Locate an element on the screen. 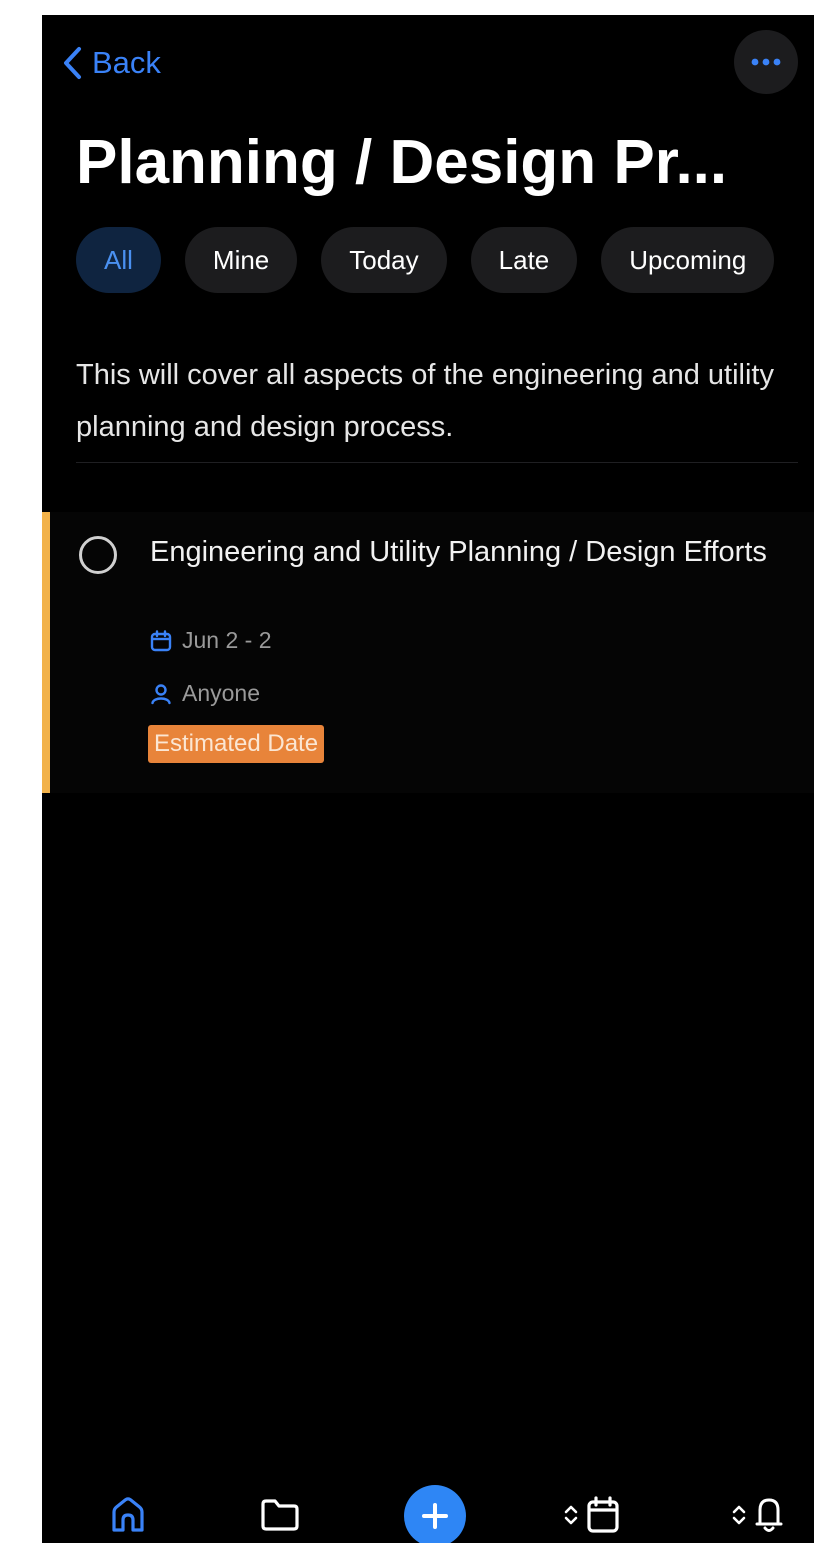  bell-icon is located at coordinates (769, 1515).